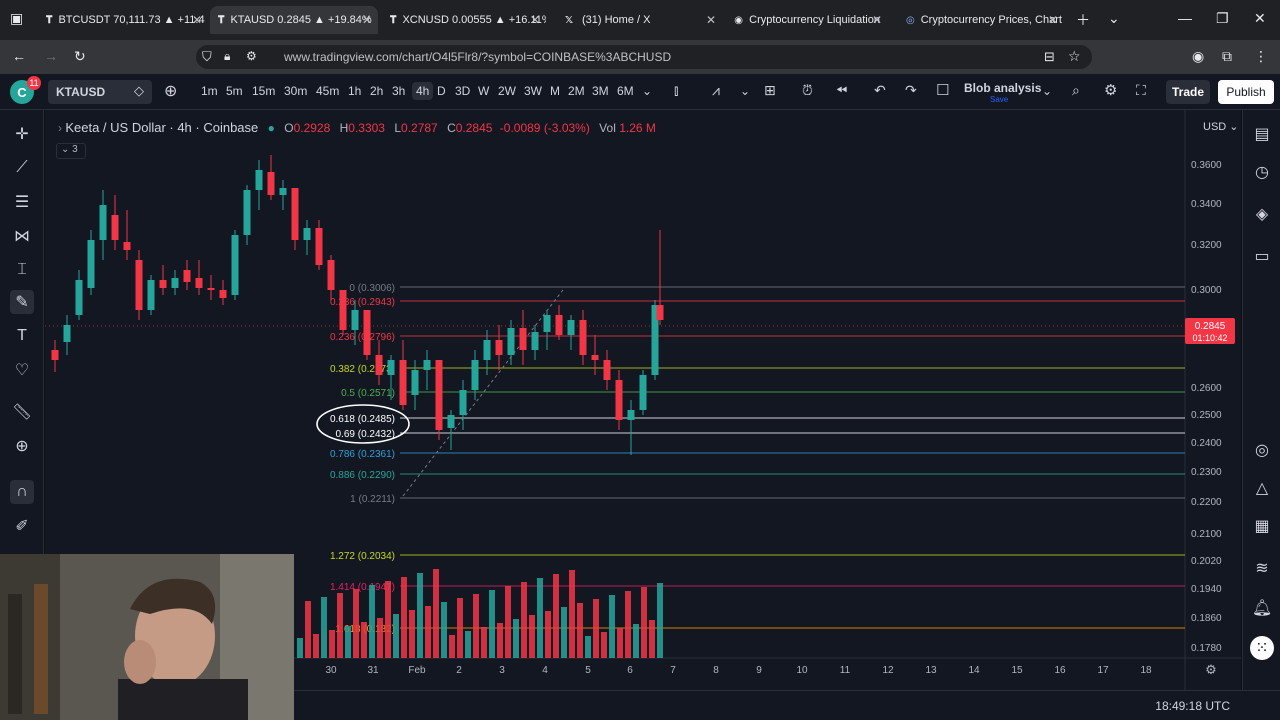 This screenshot has width=1280, height=720. Describe the element at coordinates (22, 446) in the screenshot. I see `zoom-icon: ⊕` at that location.